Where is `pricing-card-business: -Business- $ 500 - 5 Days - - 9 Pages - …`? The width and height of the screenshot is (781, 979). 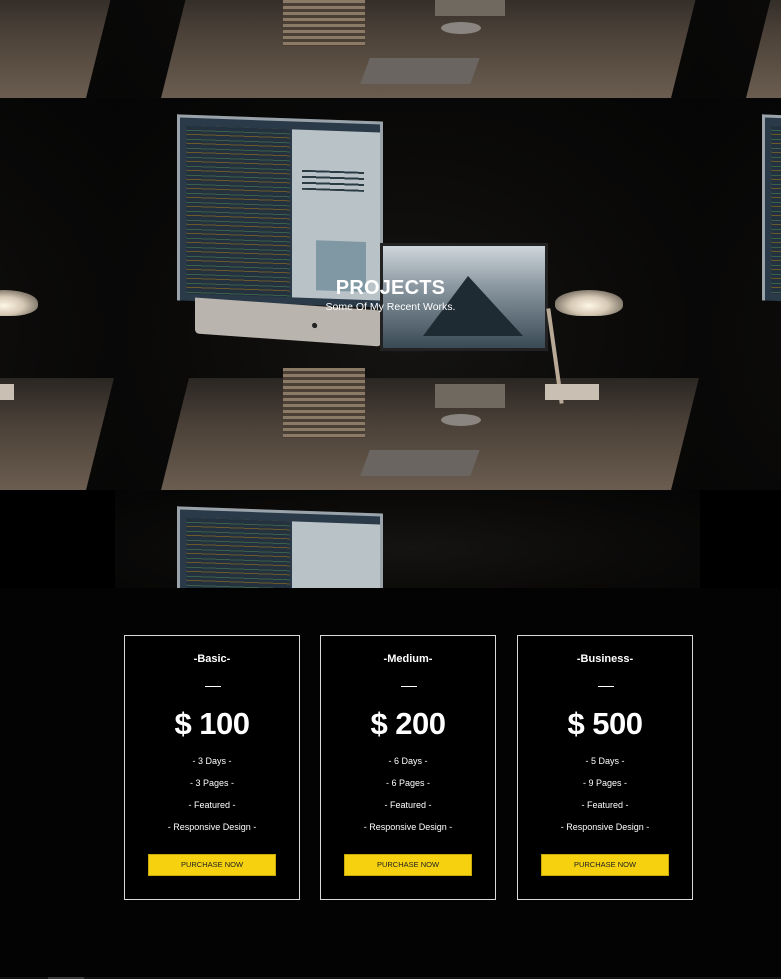
pricing-card-business: -Business- $ 500 - 5 Days - - 9 Pages - … is located at coordinates (605, 767).